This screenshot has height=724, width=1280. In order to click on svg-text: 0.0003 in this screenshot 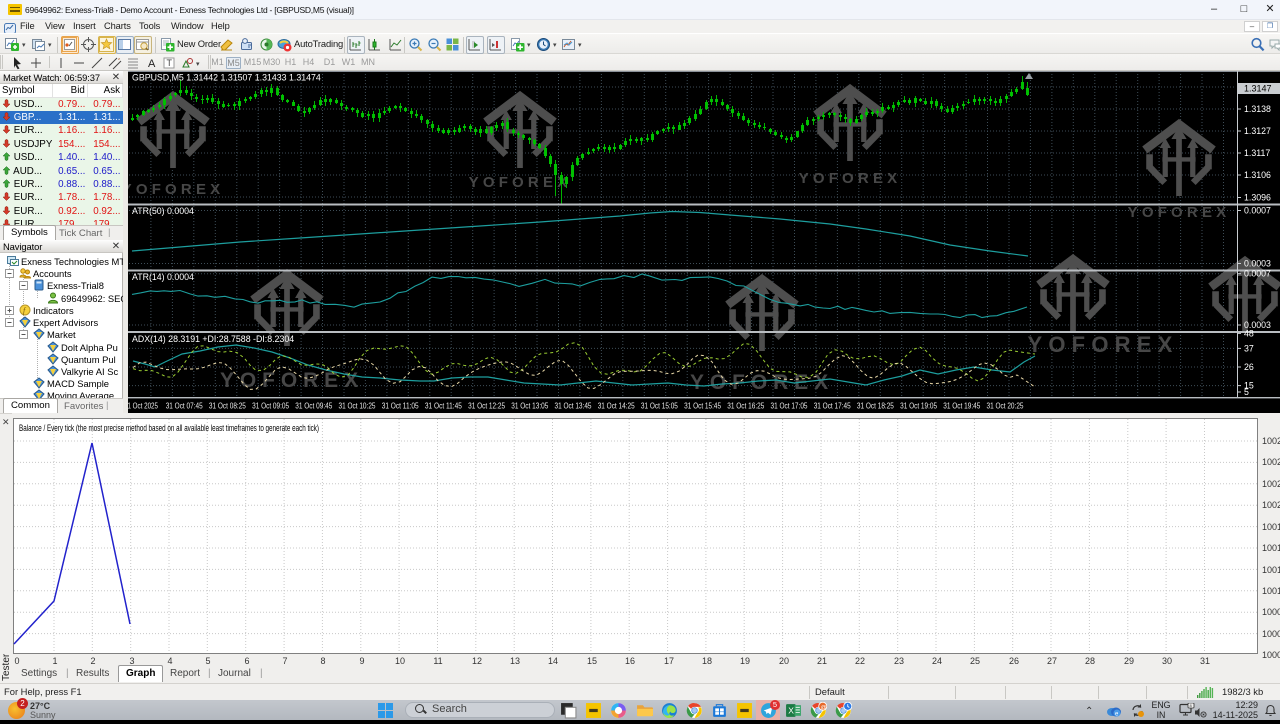, I will do `click(1257, 264)`.